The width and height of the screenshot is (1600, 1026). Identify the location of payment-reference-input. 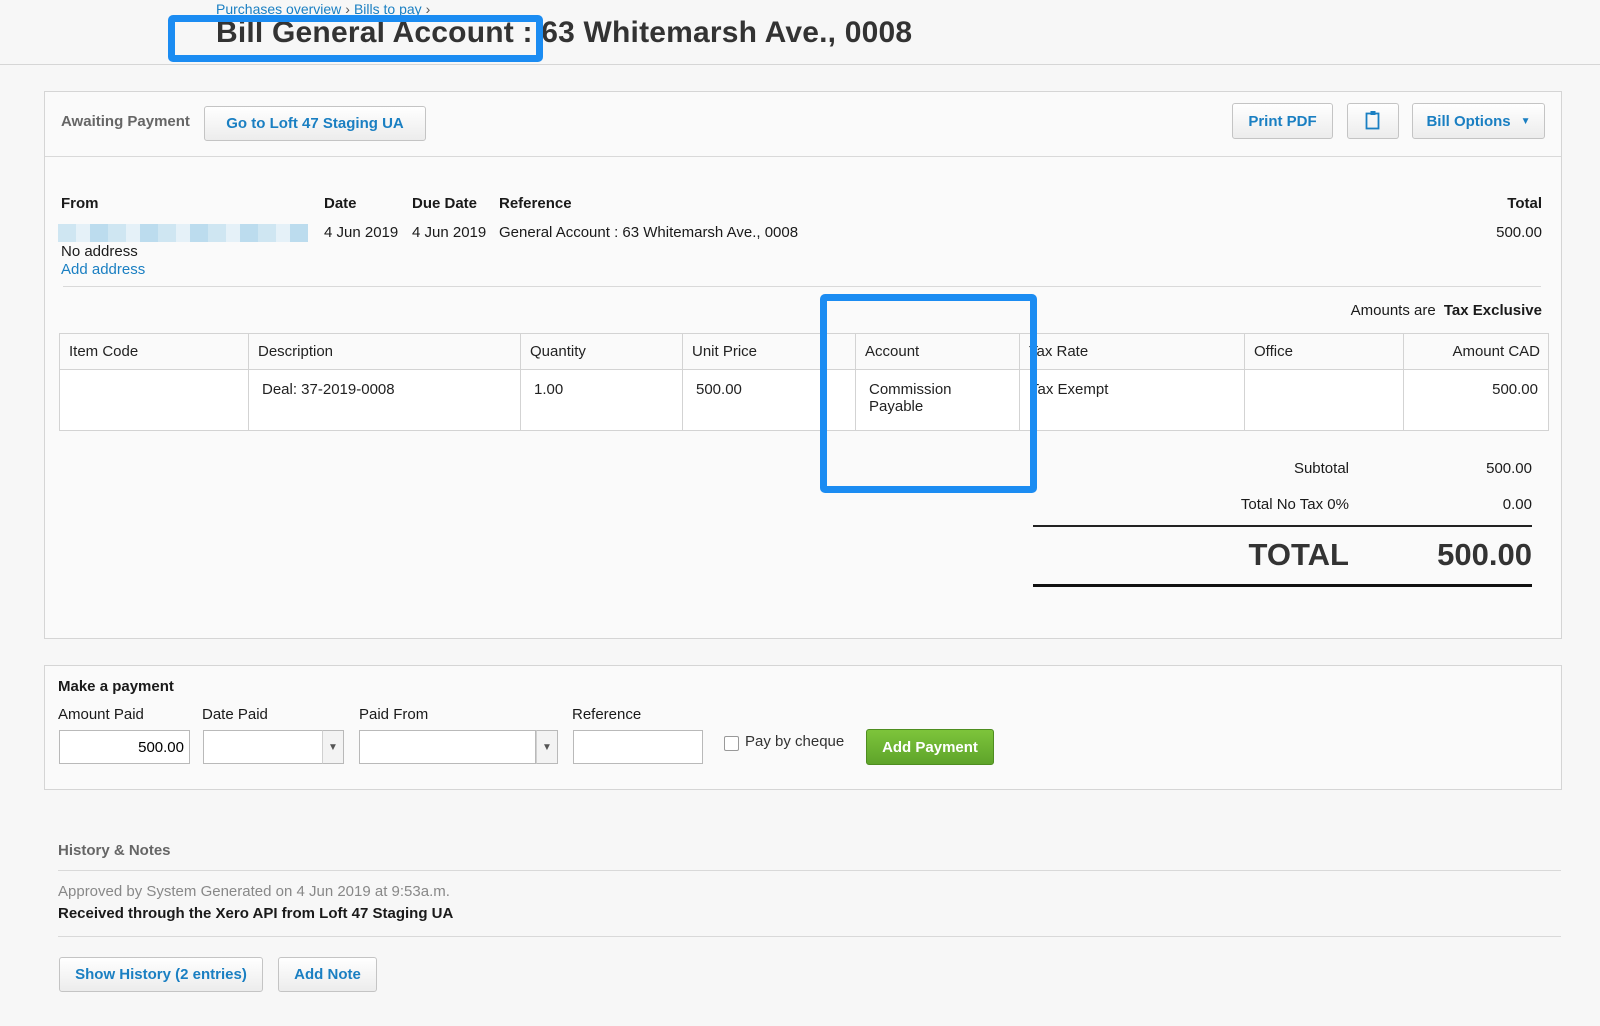
(638, 747).